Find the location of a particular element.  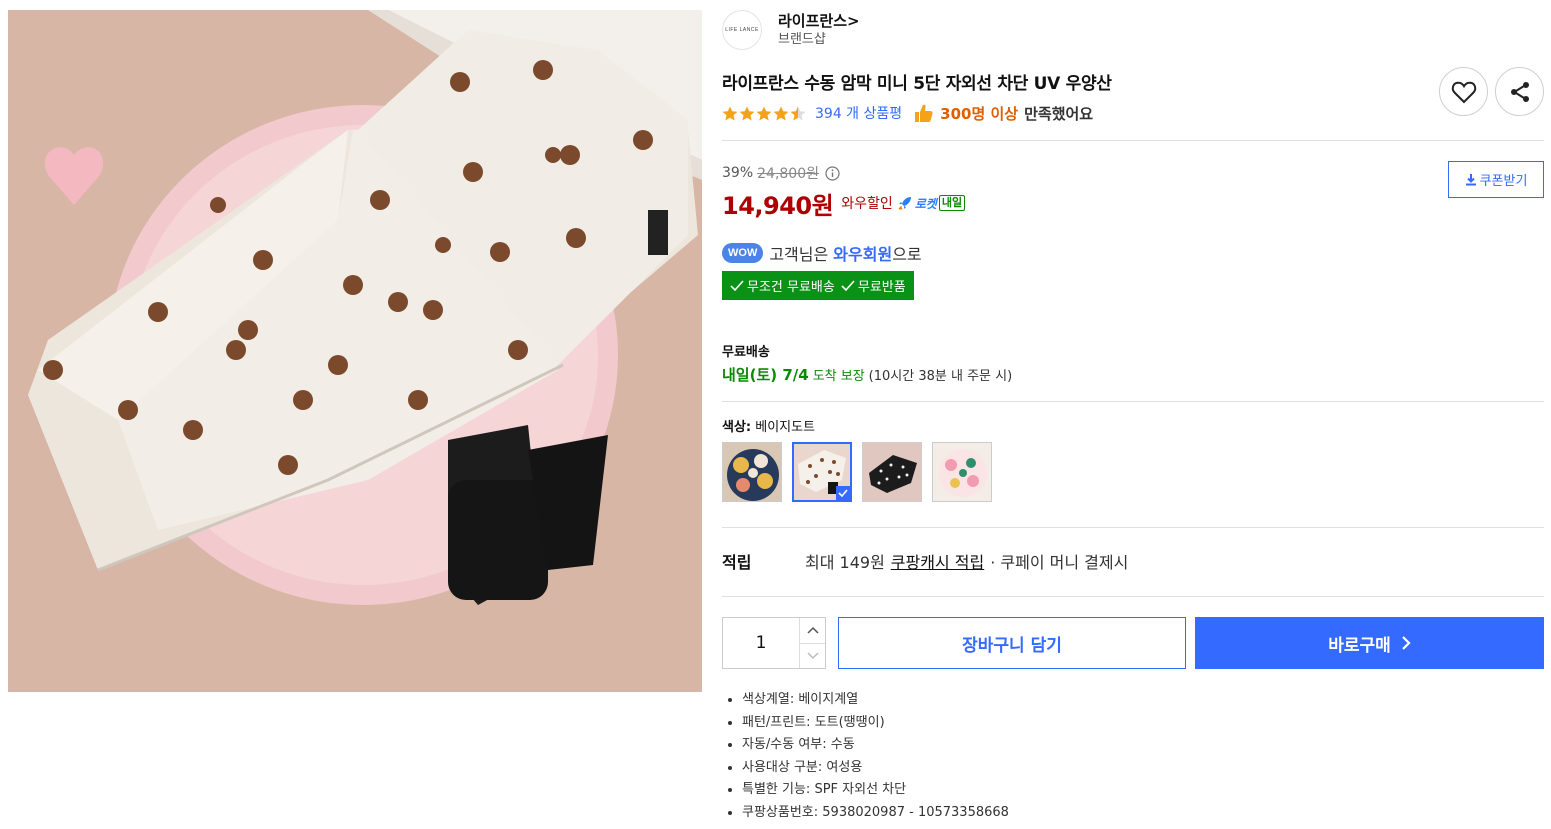

free-benefit-item: 무료반품 is located at coordinates (873, 285).